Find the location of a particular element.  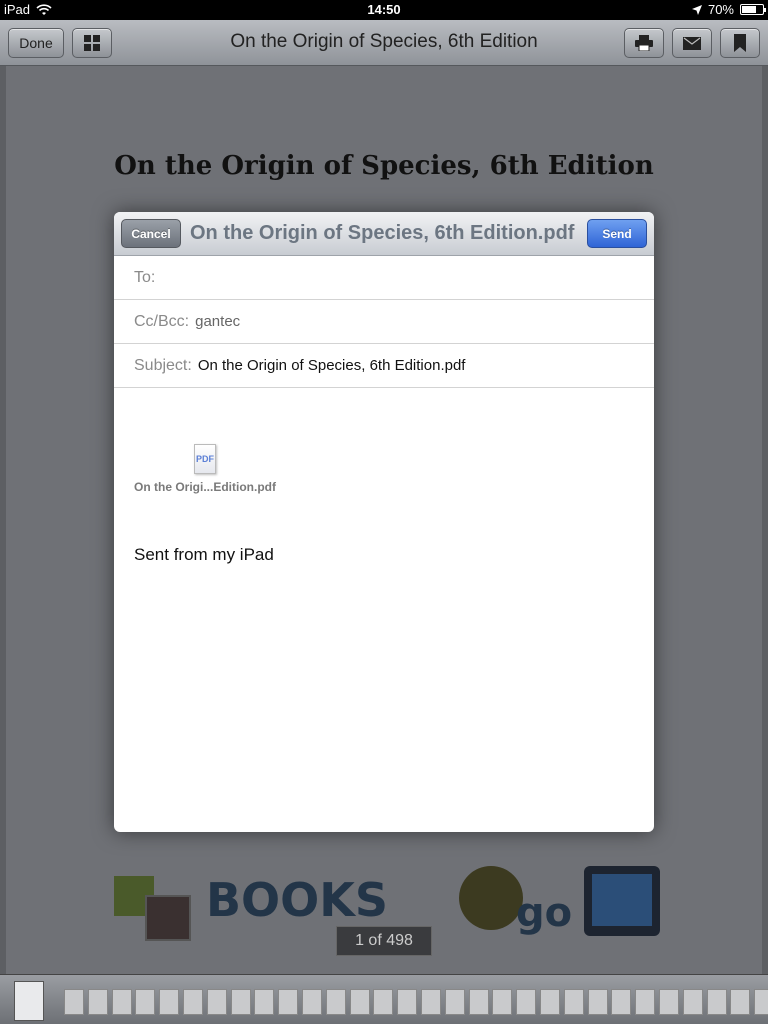

location-arrow-icon is located at coordinates (696, 9).